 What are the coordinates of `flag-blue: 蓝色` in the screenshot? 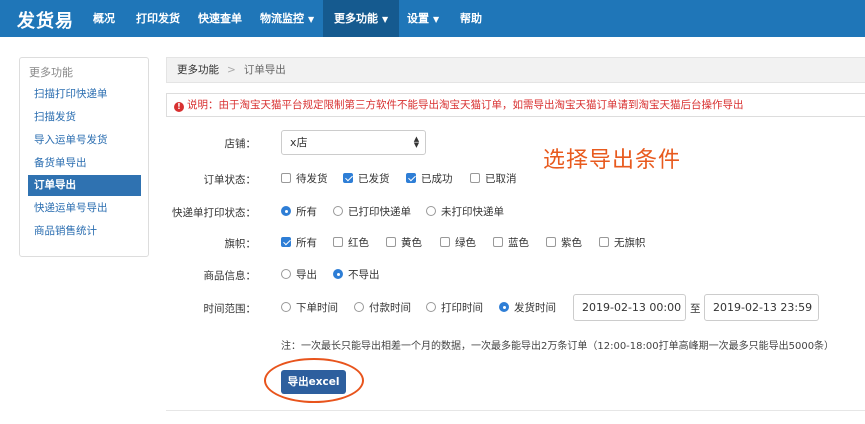 It's located at (511, 243).